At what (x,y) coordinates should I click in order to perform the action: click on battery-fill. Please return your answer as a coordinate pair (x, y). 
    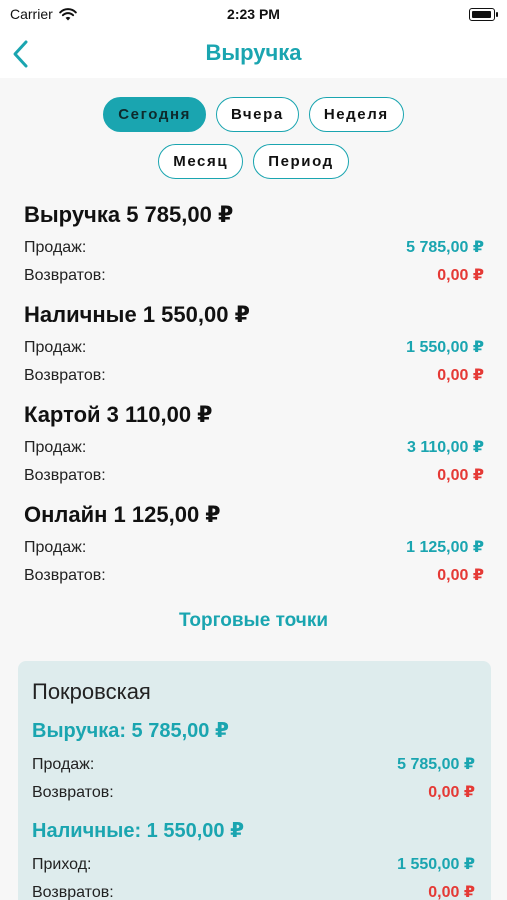
    Looking at the image, I should click on (481, 14).